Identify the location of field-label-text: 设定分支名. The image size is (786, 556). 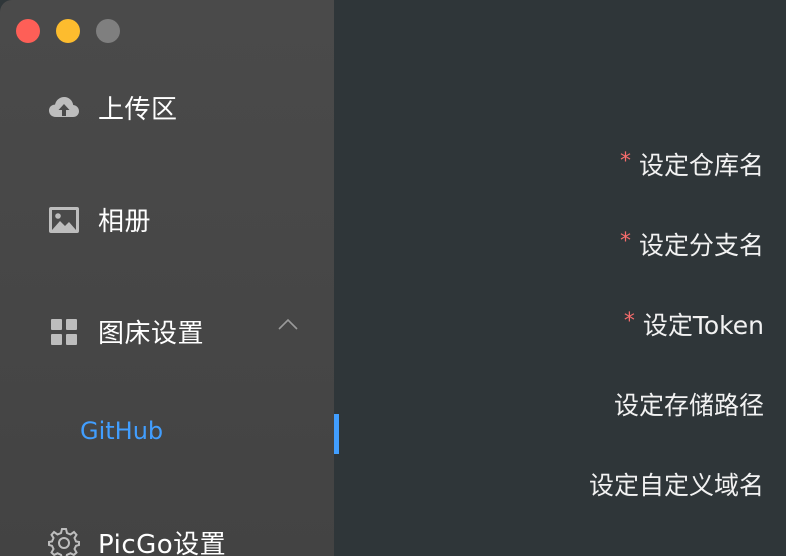
(701, 245).